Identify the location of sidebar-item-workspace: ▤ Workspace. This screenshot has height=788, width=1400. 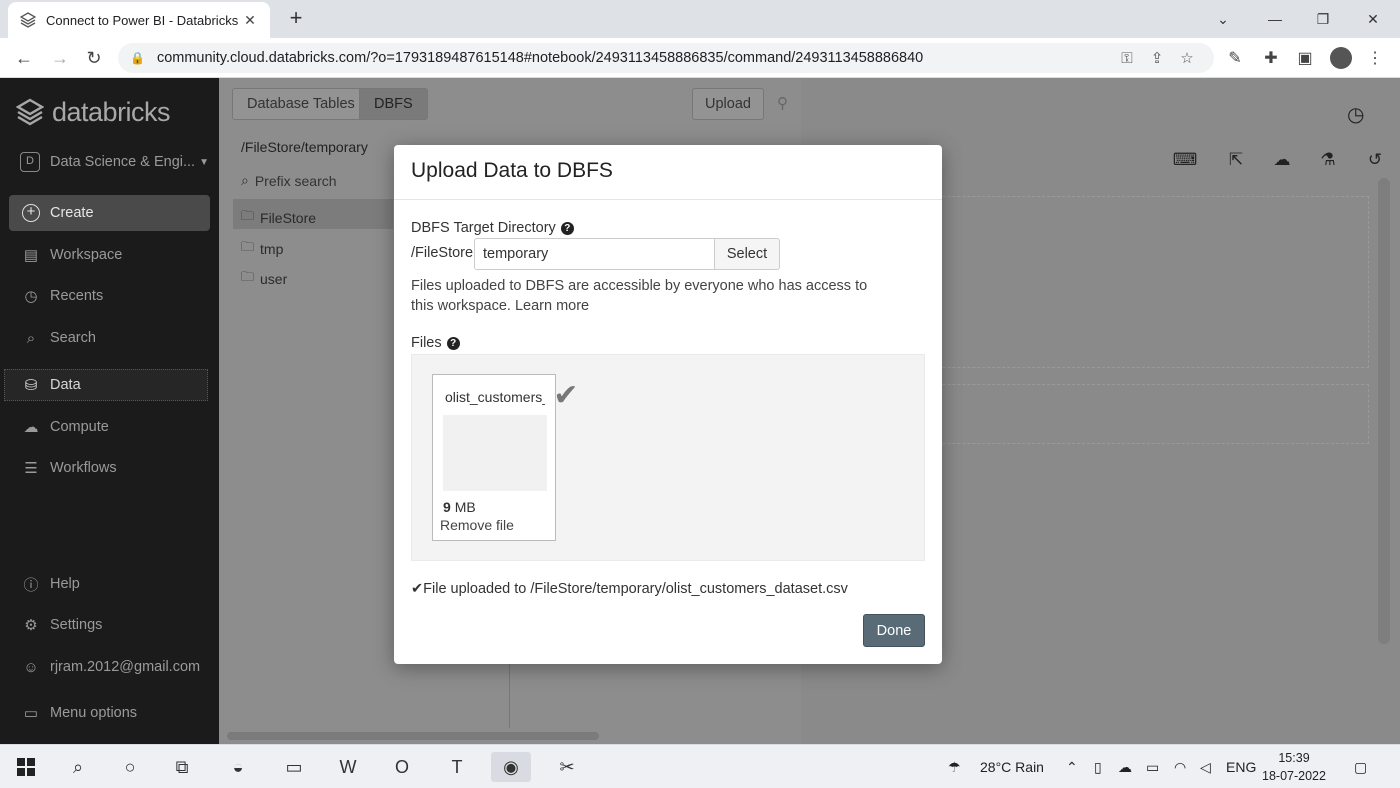
(117, 255).